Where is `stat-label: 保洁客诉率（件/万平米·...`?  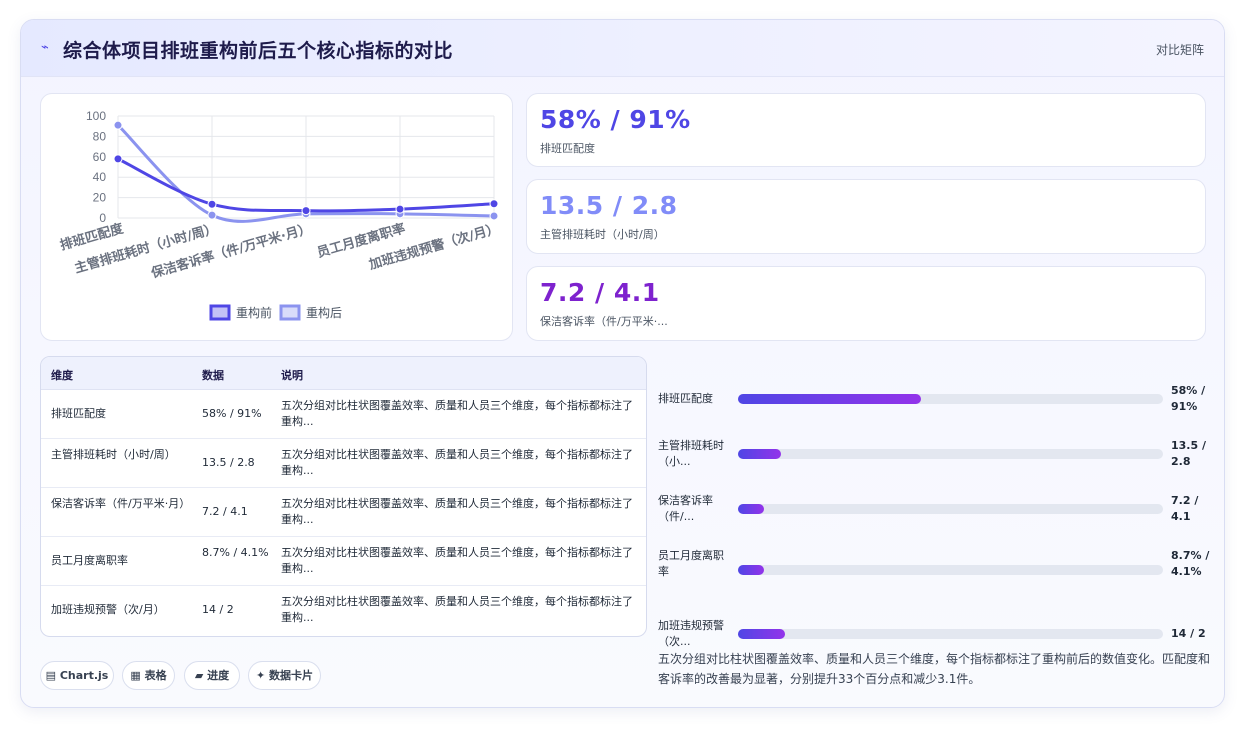
stat-label: 保洁客诉率（件/万平米·... is located at coordinates (604, 321).